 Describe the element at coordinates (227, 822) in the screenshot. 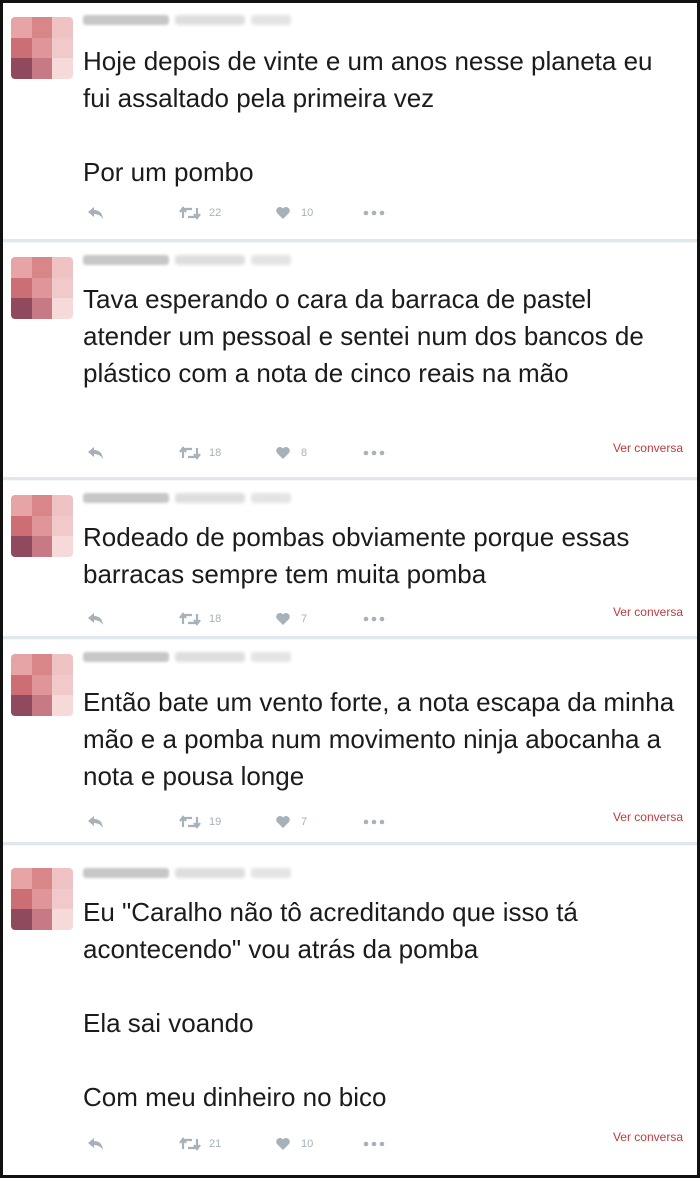

I see `retweet-button: 19` at that location.